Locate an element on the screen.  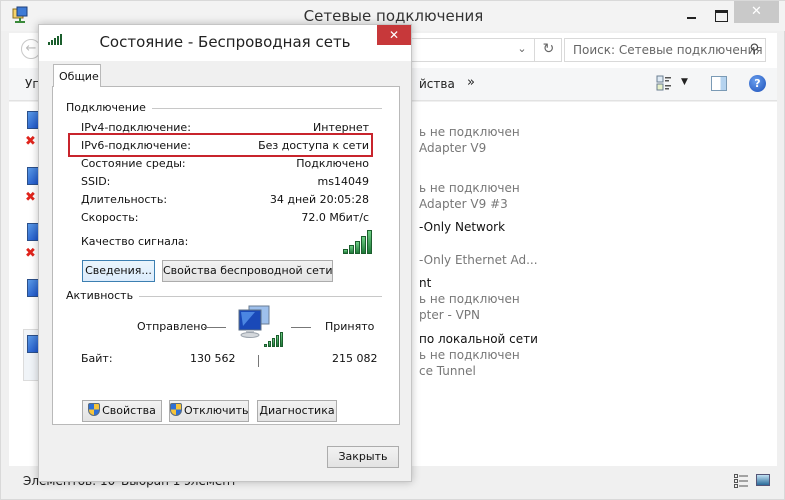
media-state-label: Состояние среды: is located at coordinates (133, 163).